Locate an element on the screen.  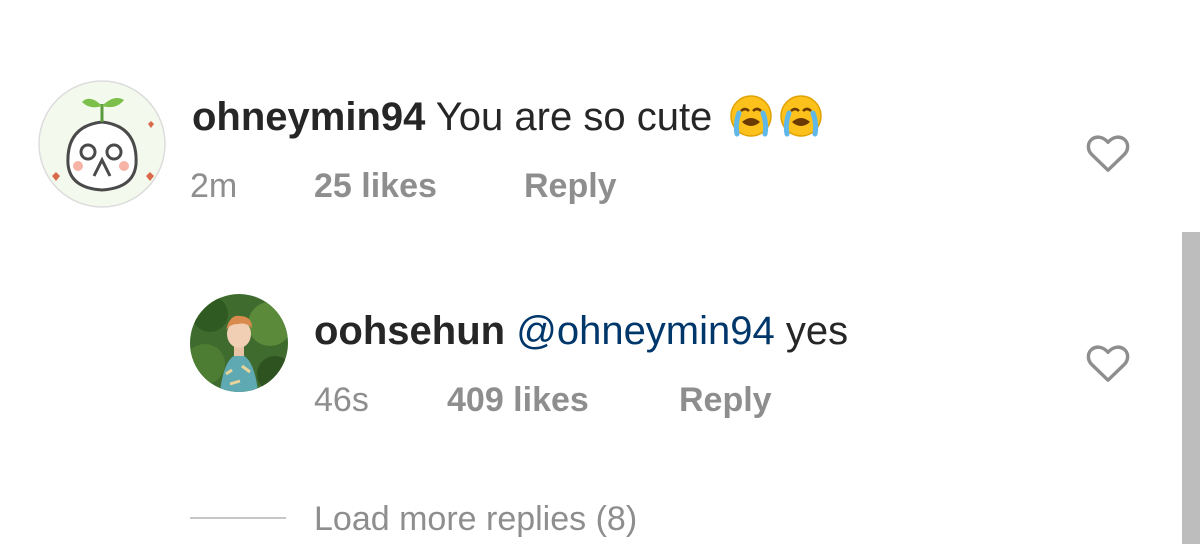
comment-text: ohneymin94 You are so cute is located at coordinates (507, 117).